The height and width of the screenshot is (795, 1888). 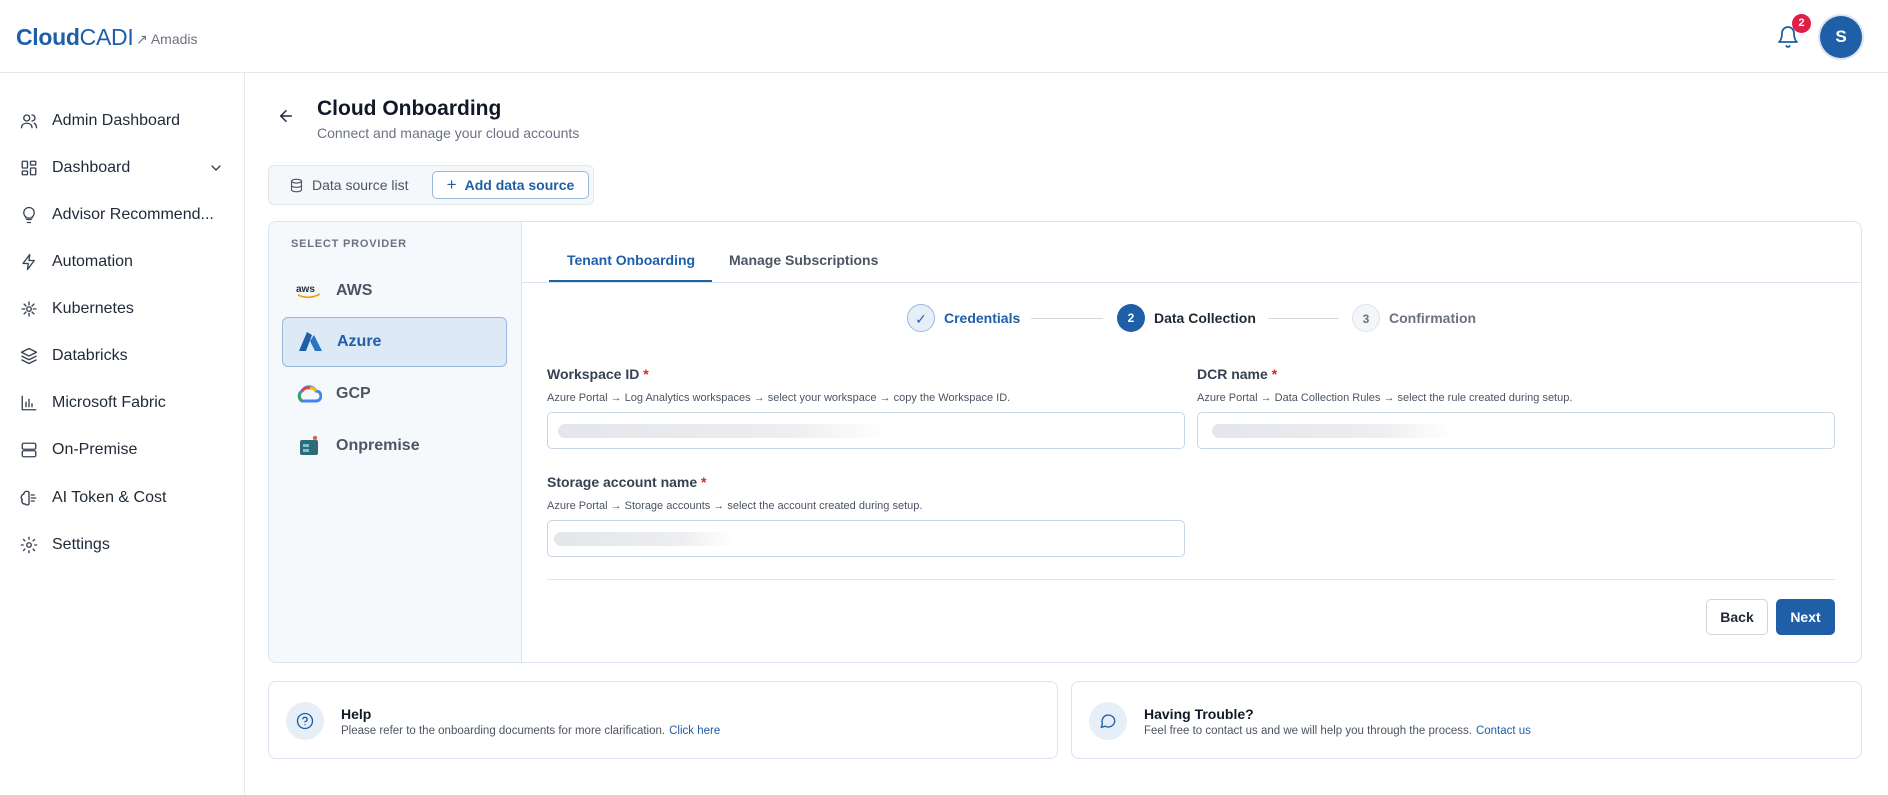 I want to click on add-data-source-button: + Add data source, so click(x=510, y=185).